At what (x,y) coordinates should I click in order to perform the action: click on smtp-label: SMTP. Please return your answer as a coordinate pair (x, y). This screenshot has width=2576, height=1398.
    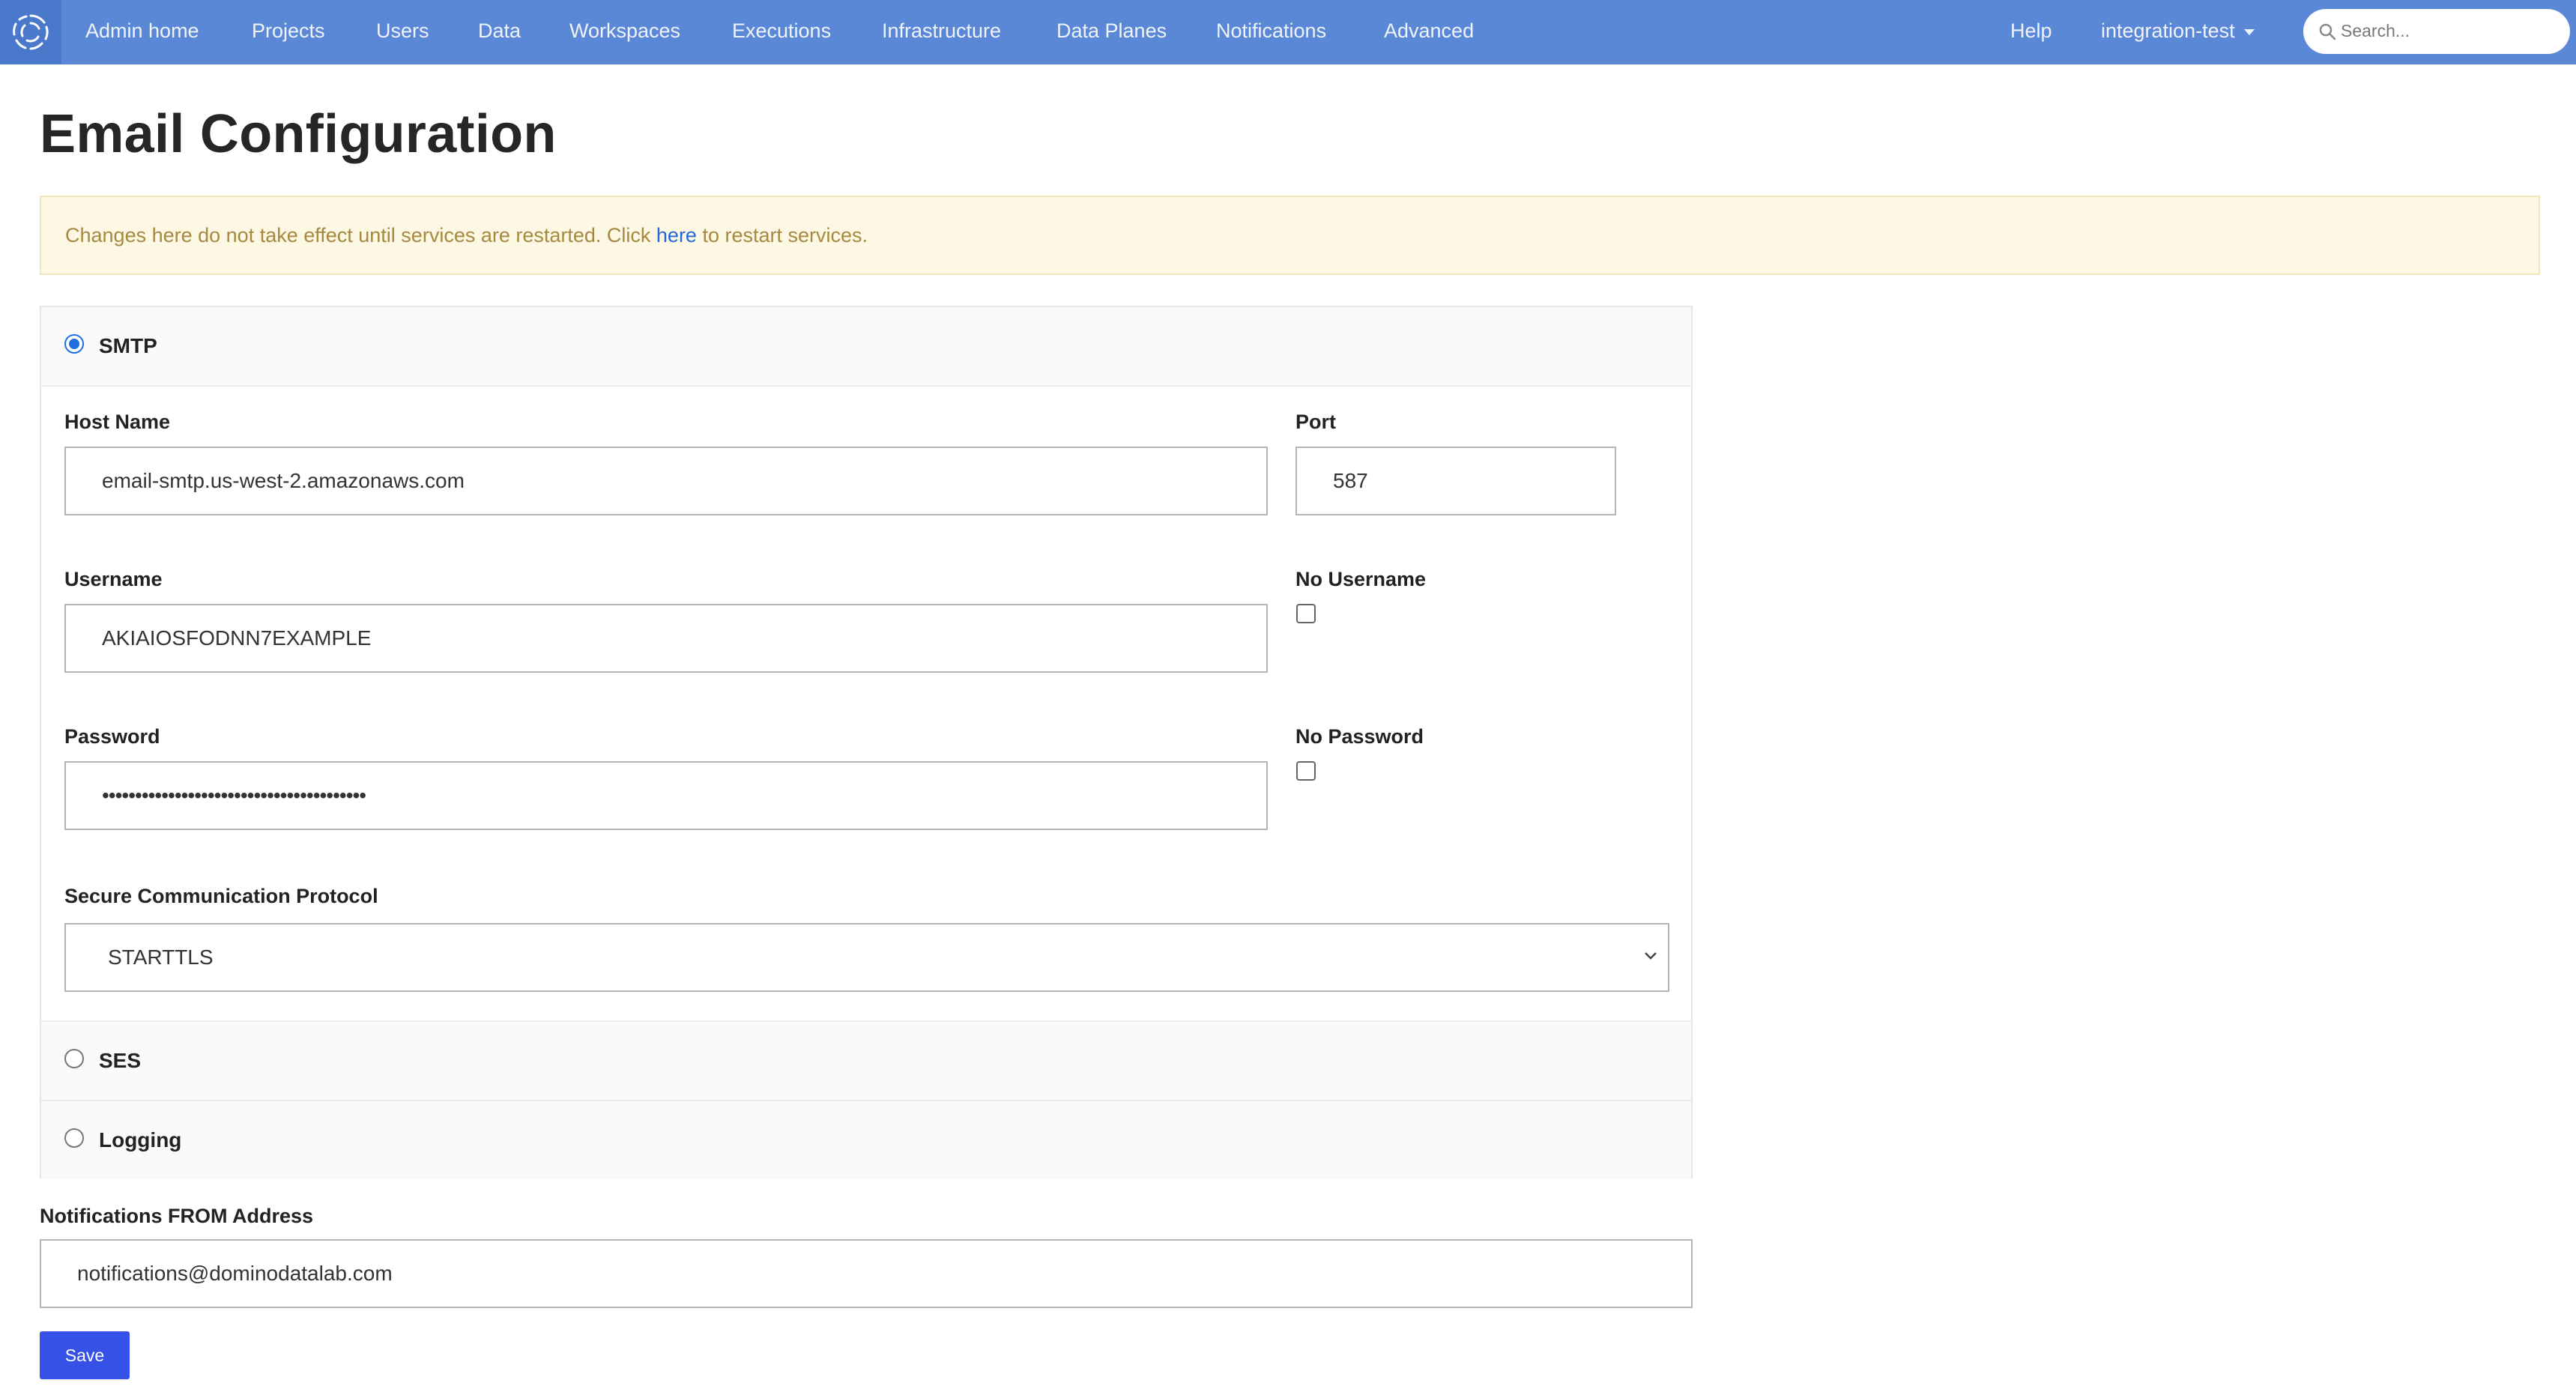
    Looking at the image, I should click on (128, 345).